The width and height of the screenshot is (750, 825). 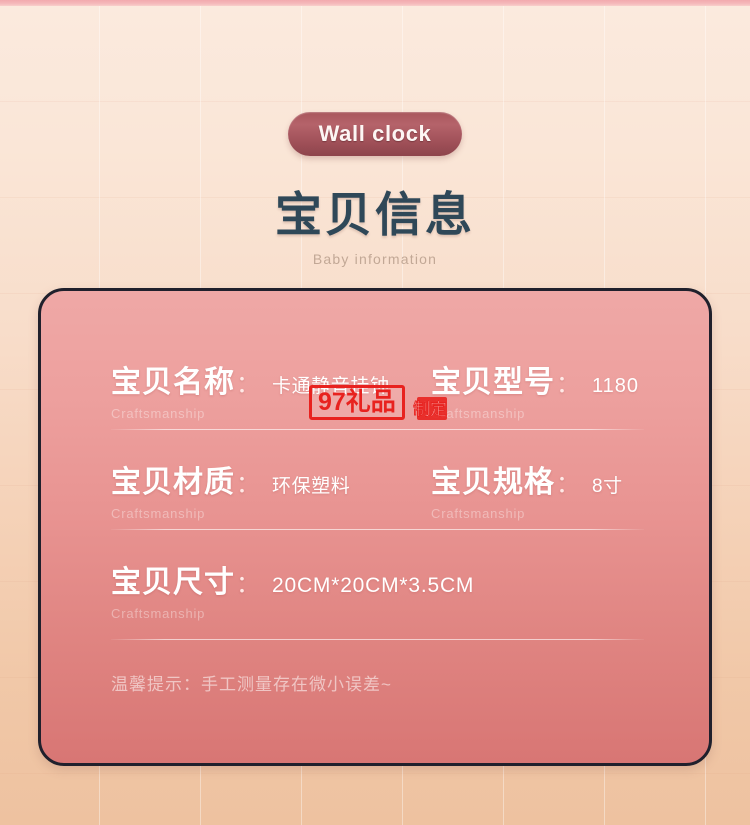 What do you see at coordinates (311, 486) in the screenshot?
I see `field-value: 环保塑料` at bounding box center [311, 486].